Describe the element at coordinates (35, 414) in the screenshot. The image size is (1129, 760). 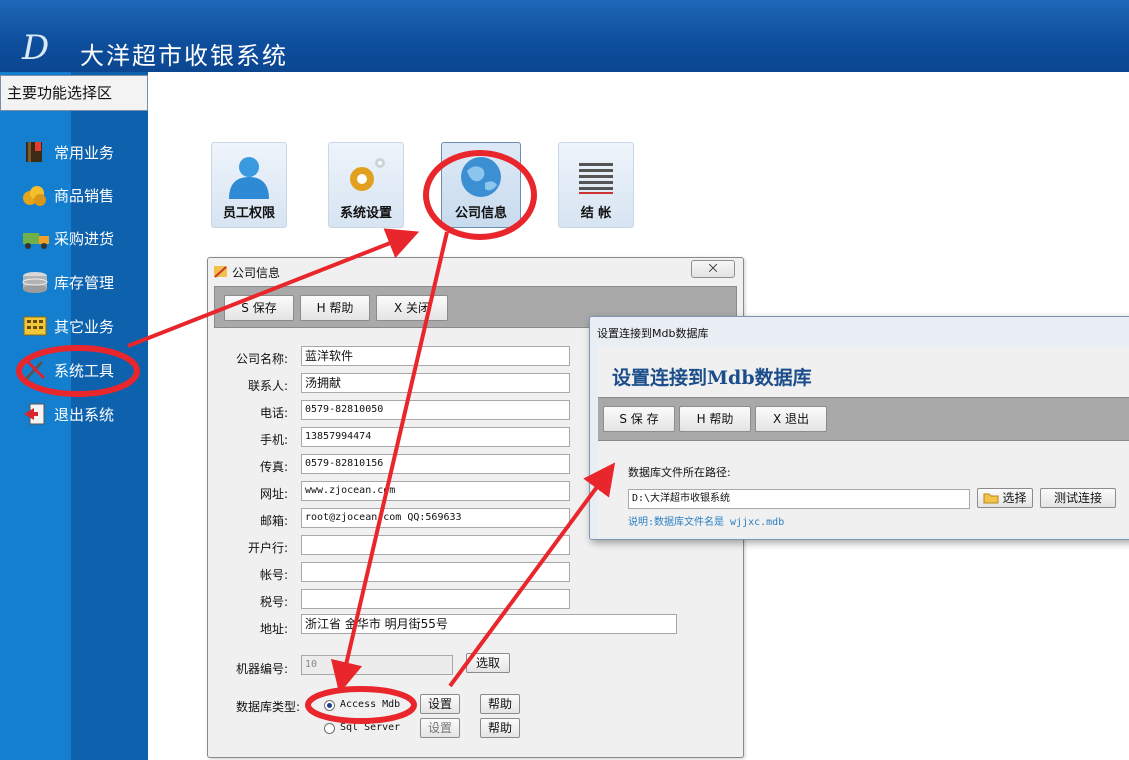
I see `exit-icon` at that location.